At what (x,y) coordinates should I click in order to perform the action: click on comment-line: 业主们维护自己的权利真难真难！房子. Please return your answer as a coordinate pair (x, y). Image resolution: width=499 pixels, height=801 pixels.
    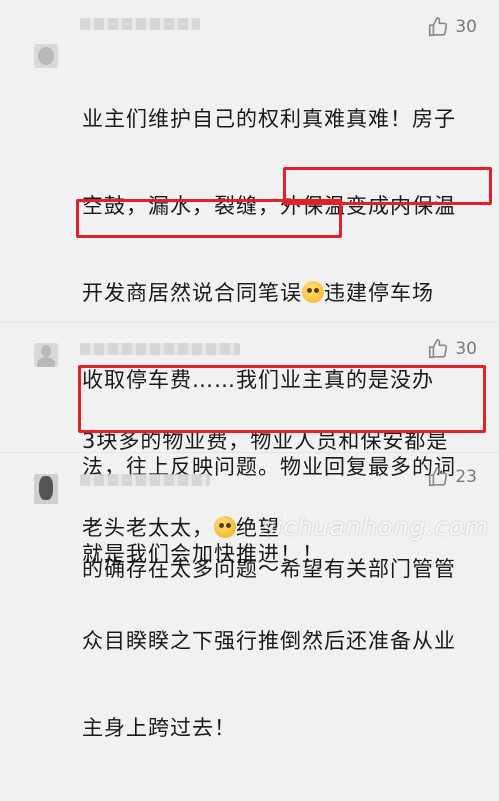
    Looking at the image, I should click on (269, 119).